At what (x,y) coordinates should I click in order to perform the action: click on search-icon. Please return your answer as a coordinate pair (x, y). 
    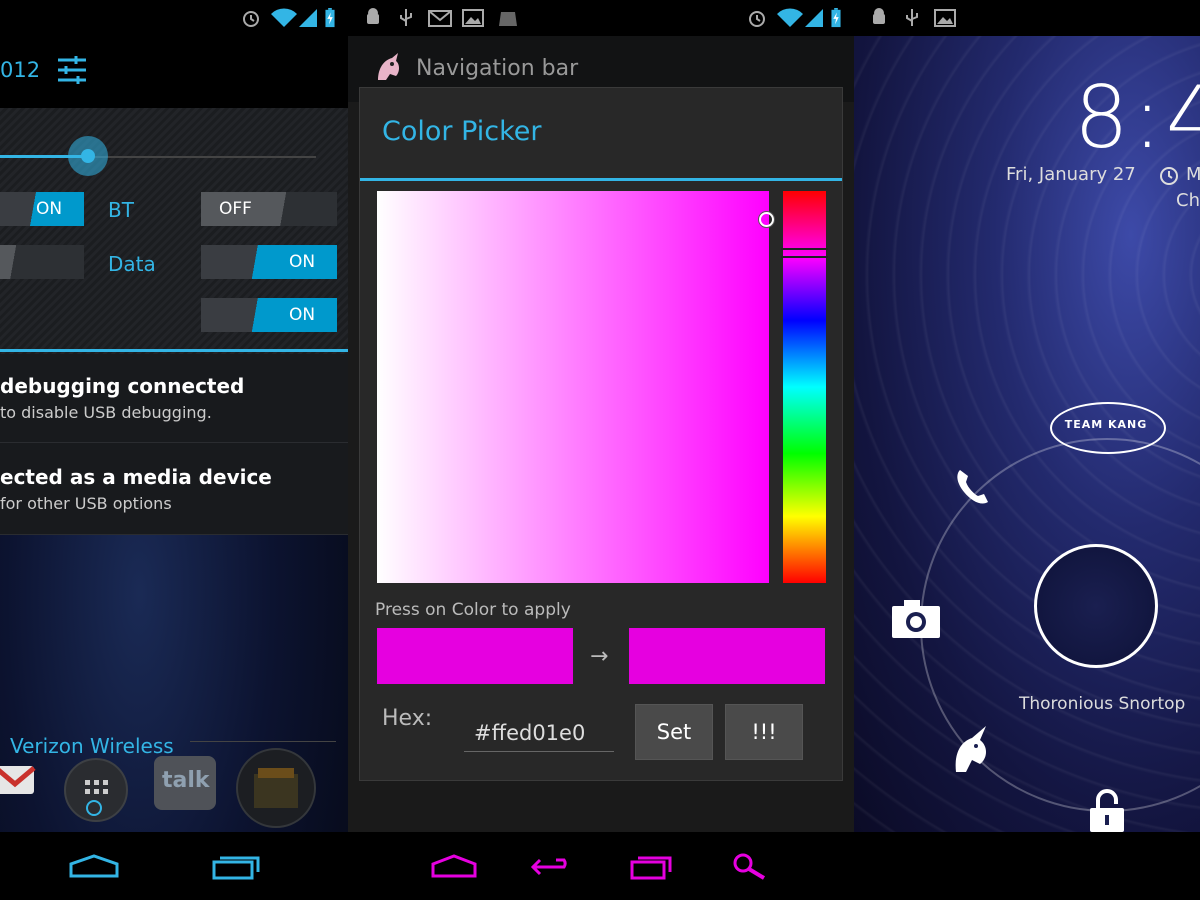
    Looking at the image, I should click on (750, 866).